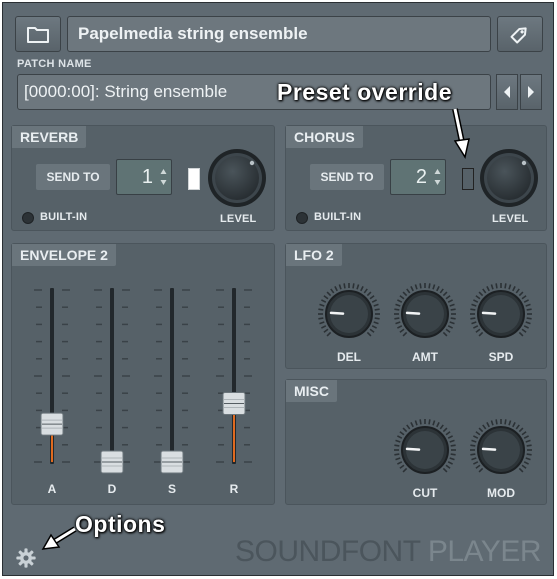 This screenshot has width=557, height=579. What do you see at coordinates (112, 489) in the screenshot?
I see `envelope-slider-label: D` at bounding box center [112, 489].